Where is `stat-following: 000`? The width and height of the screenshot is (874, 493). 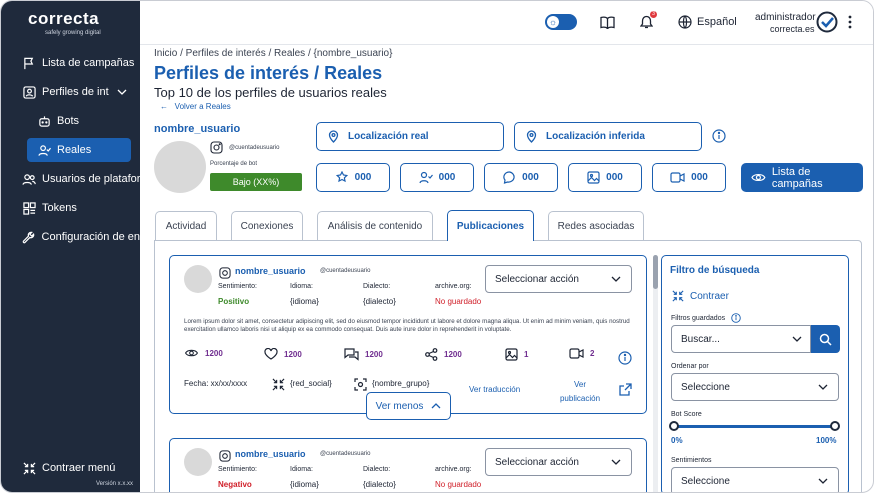 stat-following: 000 is located at coordinates (437, 177).